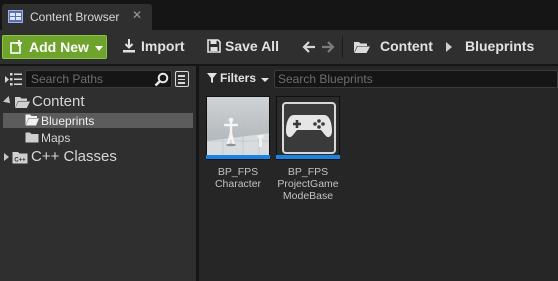 This screenshot has width=558, height=281. Describe the element at coordinates (279, 16) in the screenshot. I see `tab-bar: Content Browser ✕` at that location.